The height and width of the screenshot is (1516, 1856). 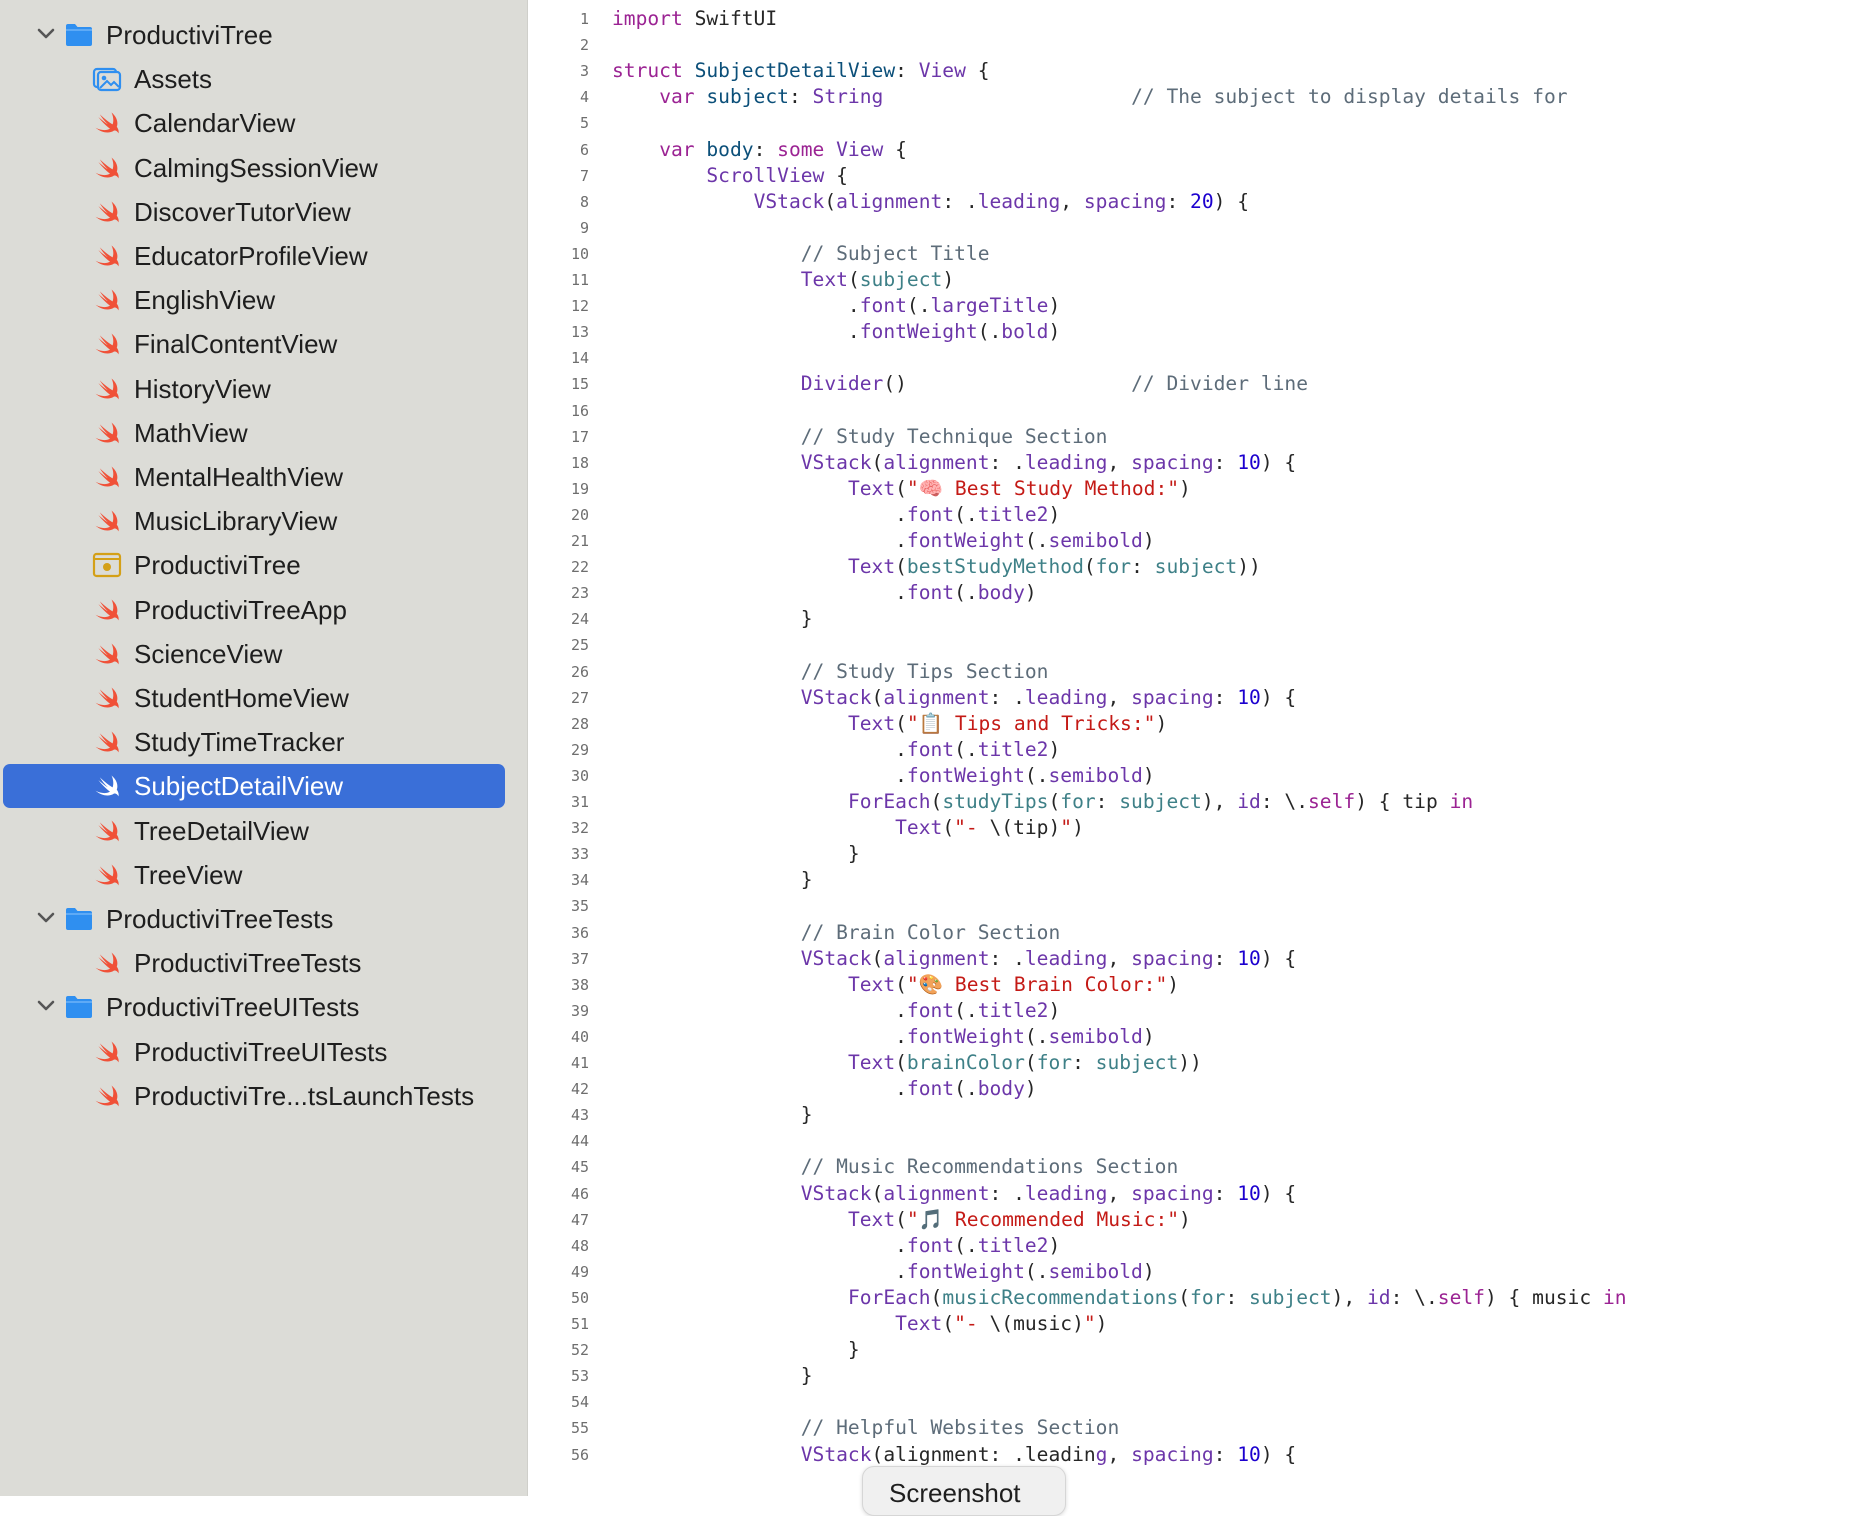 What do you see at coordinates (1192, 984) in the screenshot?
I see `code-line: 38 Text("🎨 Best Brain Color:")` at bounding box center [1192, 984].